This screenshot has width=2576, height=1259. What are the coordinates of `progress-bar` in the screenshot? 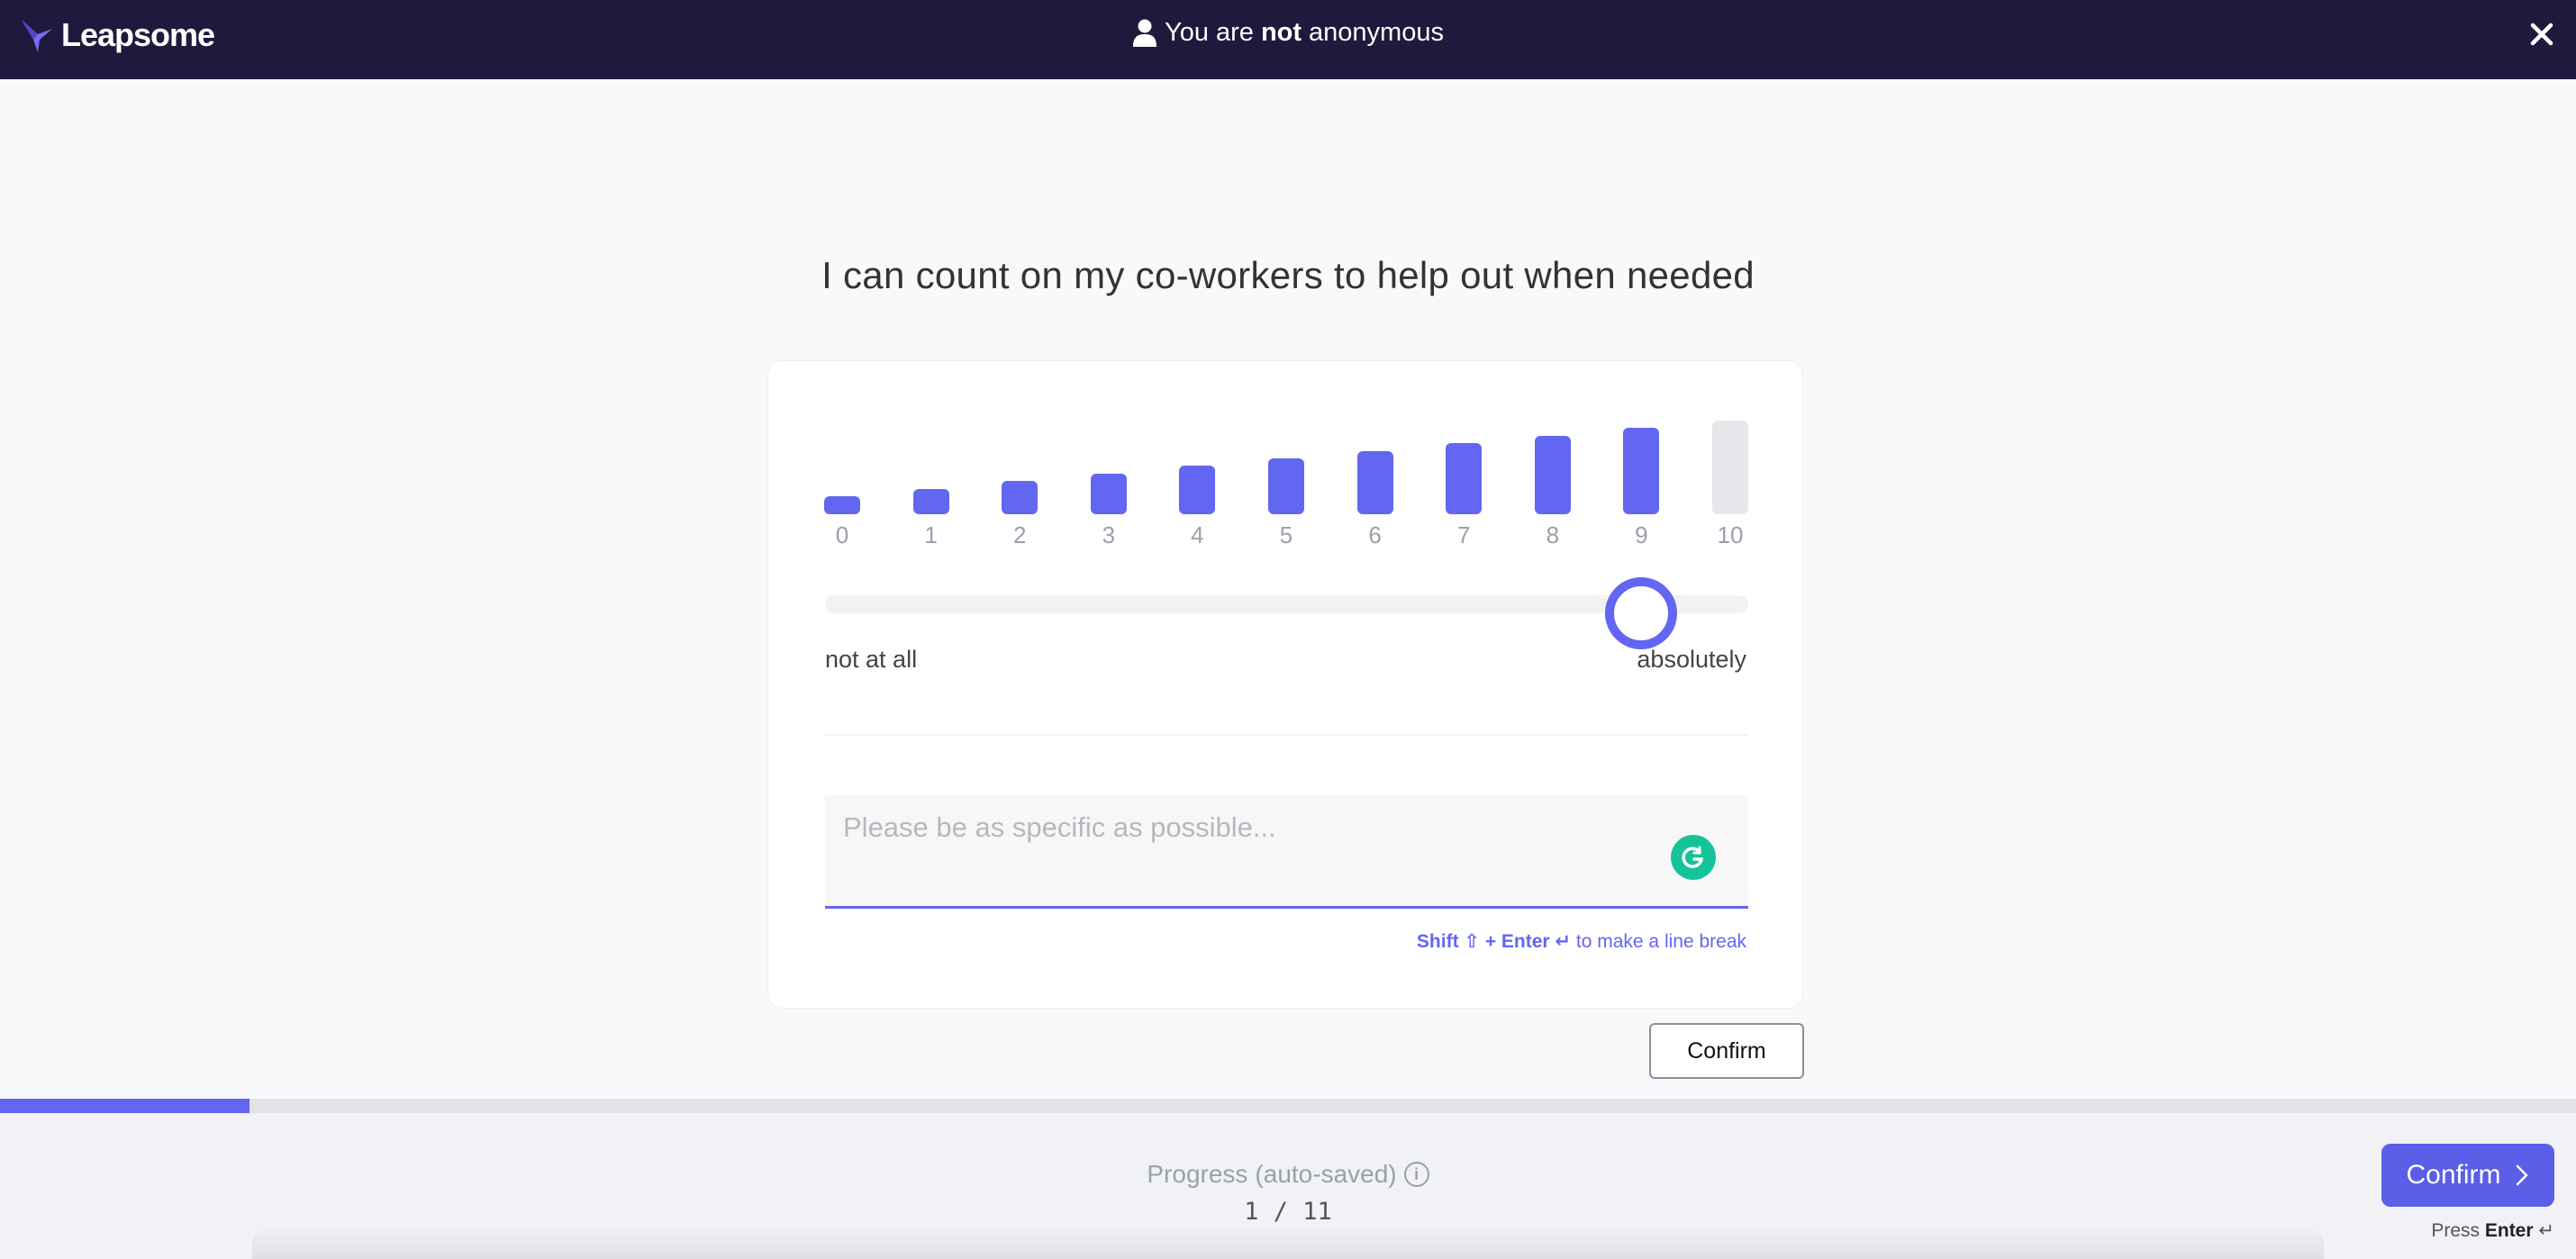 It's located at (1288, 1106).